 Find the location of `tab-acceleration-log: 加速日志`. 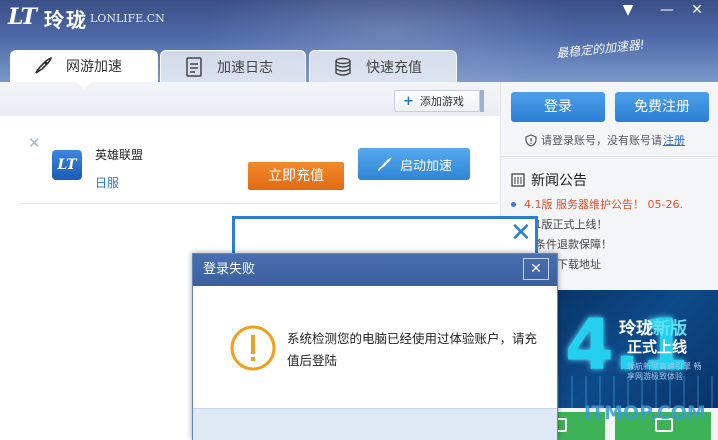

tab-acceleration-log: 加速日志 is located at coordinates (233, 66).